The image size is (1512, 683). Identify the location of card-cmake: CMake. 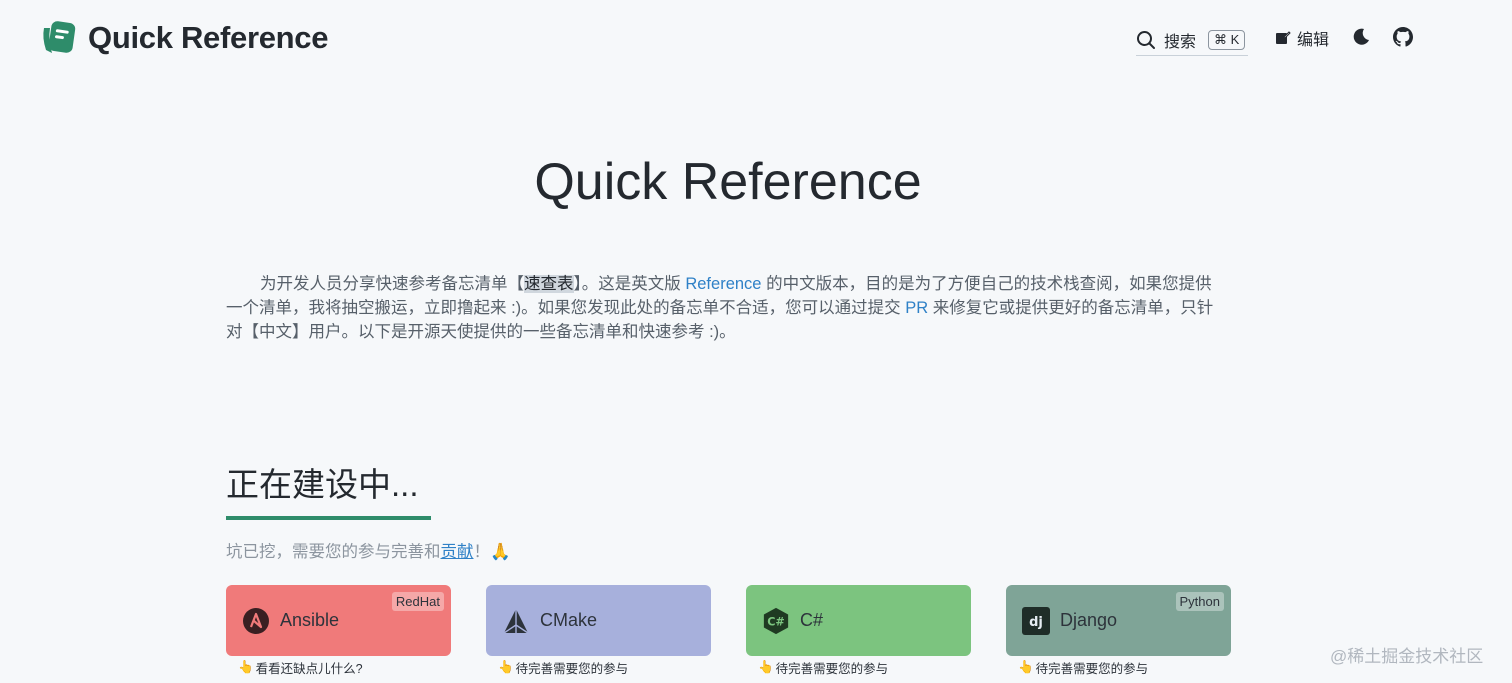
(598, 620).